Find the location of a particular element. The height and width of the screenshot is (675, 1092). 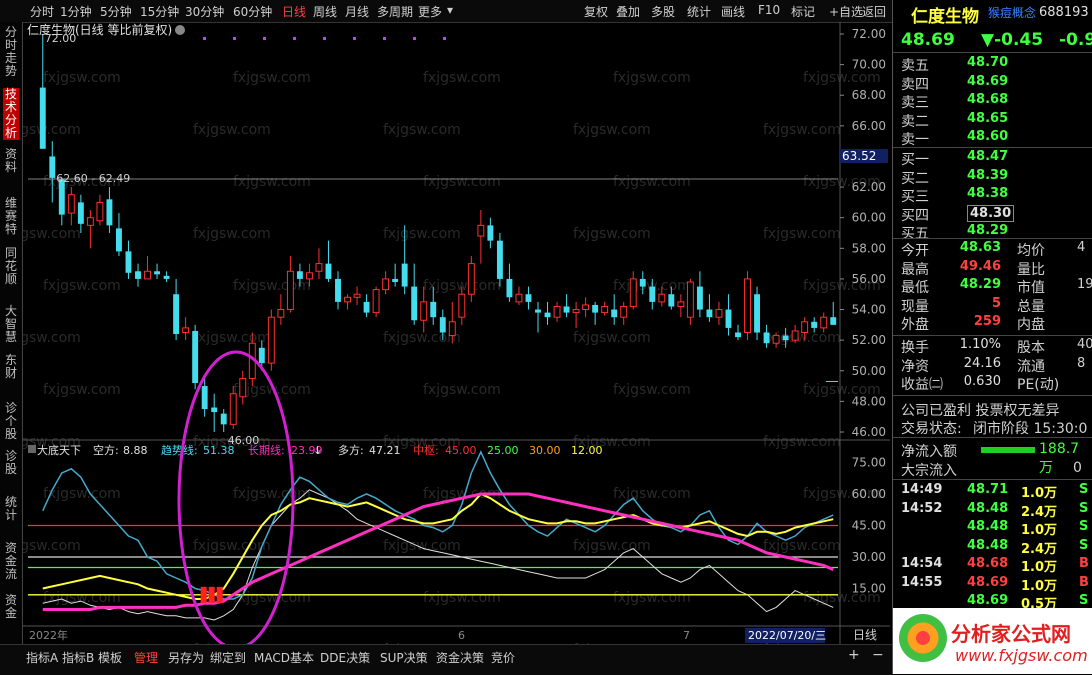

zoom-in-icon: + is located at coordinates (854, 655).